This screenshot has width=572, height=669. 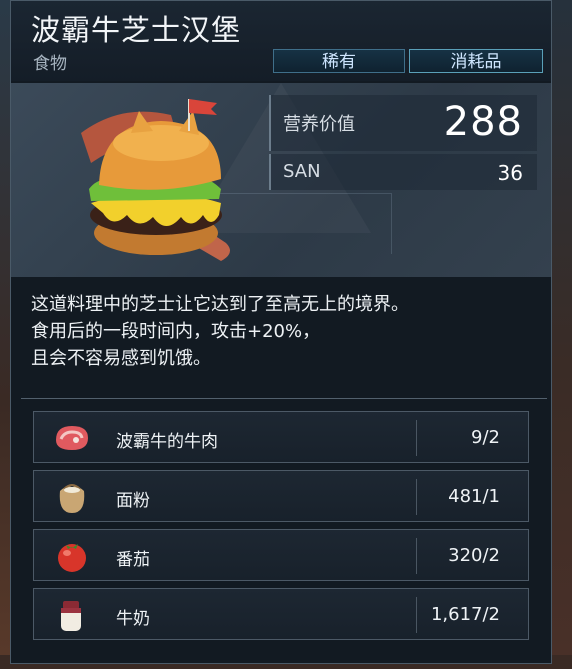 I want to click on ingredient-row-flour: 面粉 481/1, so click(x=281, y=496).